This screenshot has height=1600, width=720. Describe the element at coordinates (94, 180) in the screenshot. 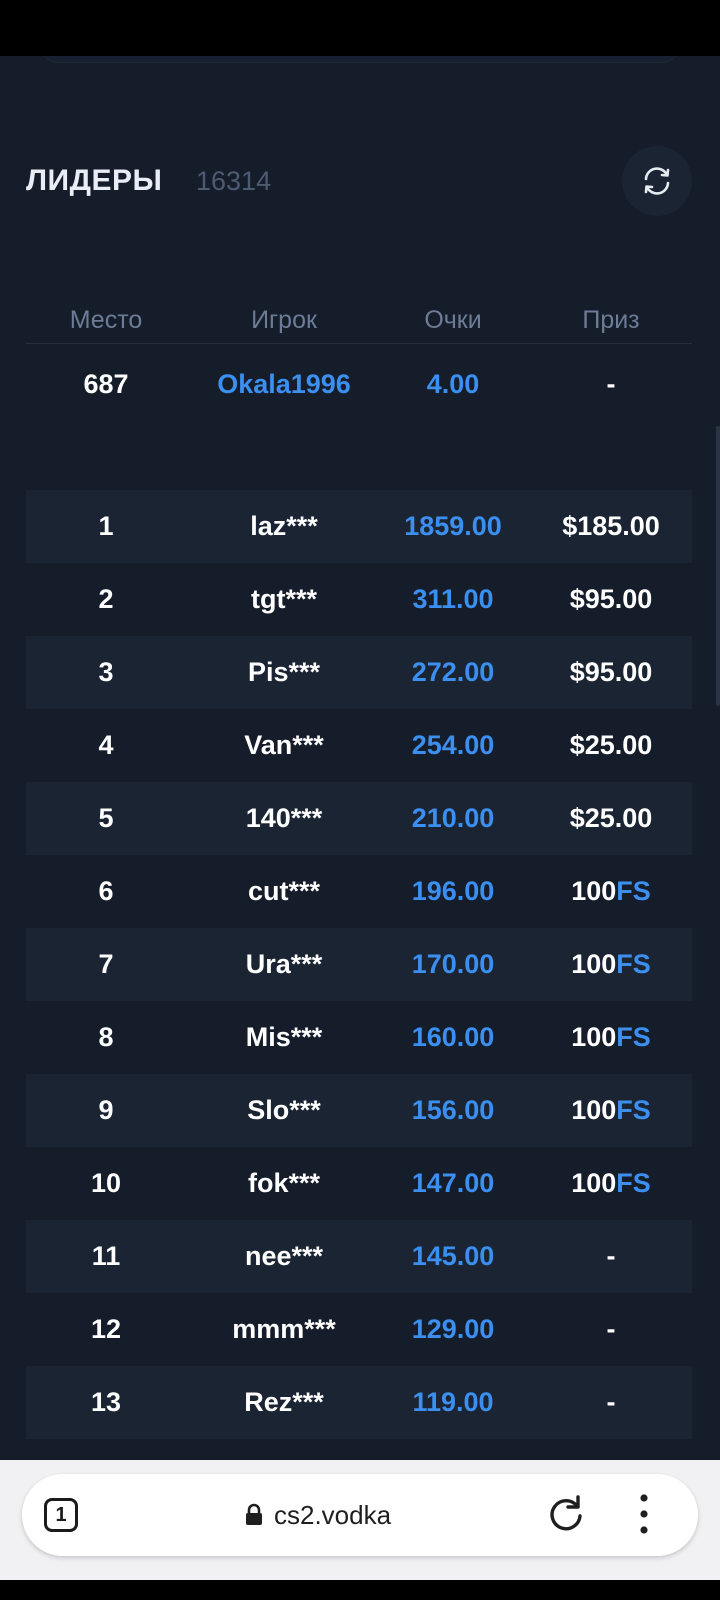

I see `page-title: ЛИДЕРЫ` at that location.